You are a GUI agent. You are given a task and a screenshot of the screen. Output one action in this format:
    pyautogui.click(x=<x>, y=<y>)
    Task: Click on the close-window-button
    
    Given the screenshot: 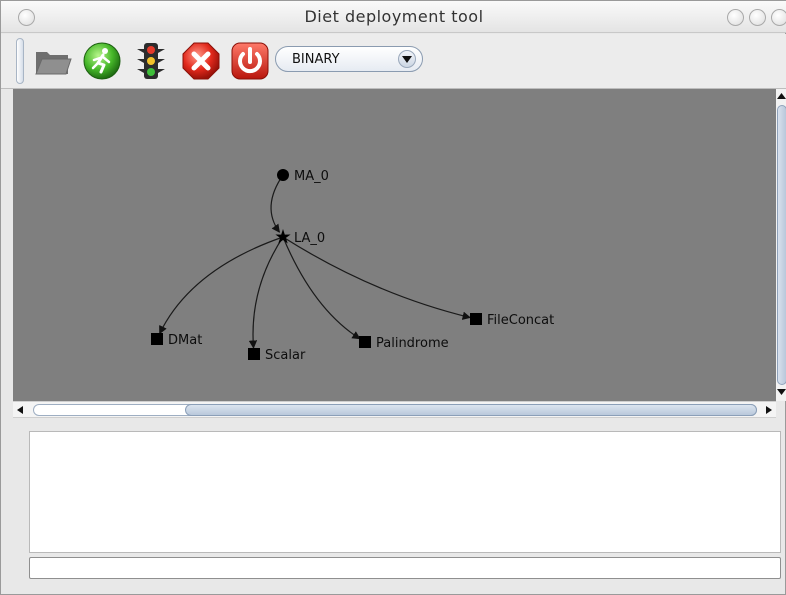 What is the action you would take?
    pyautogui.click(x=778, y=17)
    